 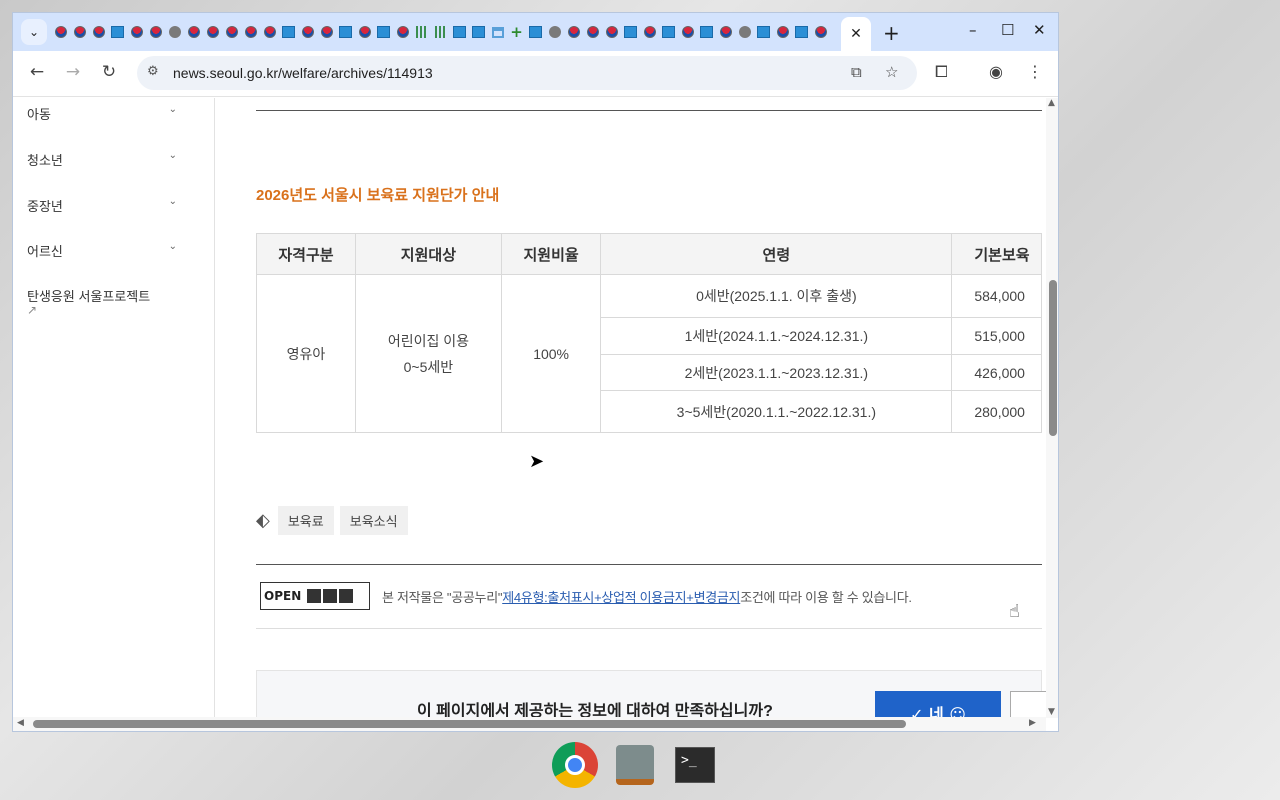 What do you see at coordinates (516, 32) in the screenshot?
I see `tab-favicon-plus: +` at bounding box center [516, 32].